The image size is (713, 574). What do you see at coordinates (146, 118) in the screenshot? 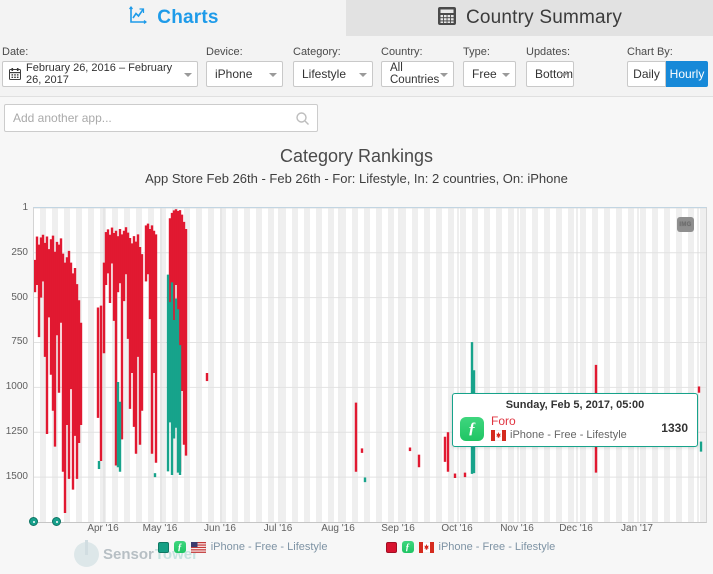
I see `add-app-search-input` at bounding box center [146, 118].